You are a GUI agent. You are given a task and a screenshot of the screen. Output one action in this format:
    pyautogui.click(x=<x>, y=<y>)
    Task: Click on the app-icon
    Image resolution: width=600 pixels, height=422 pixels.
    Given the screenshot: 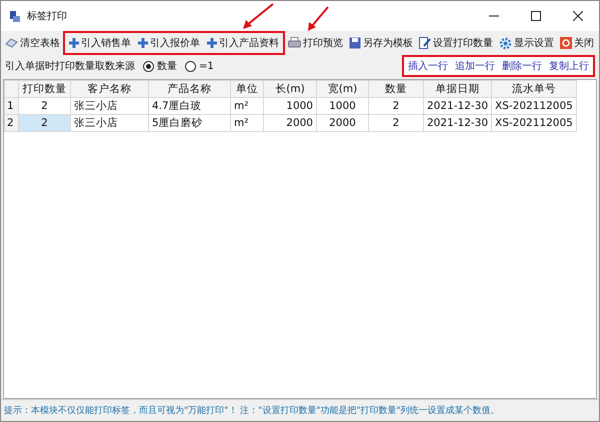 What is the action you would take?
    pyautogui.click(x=15, y=16)
    